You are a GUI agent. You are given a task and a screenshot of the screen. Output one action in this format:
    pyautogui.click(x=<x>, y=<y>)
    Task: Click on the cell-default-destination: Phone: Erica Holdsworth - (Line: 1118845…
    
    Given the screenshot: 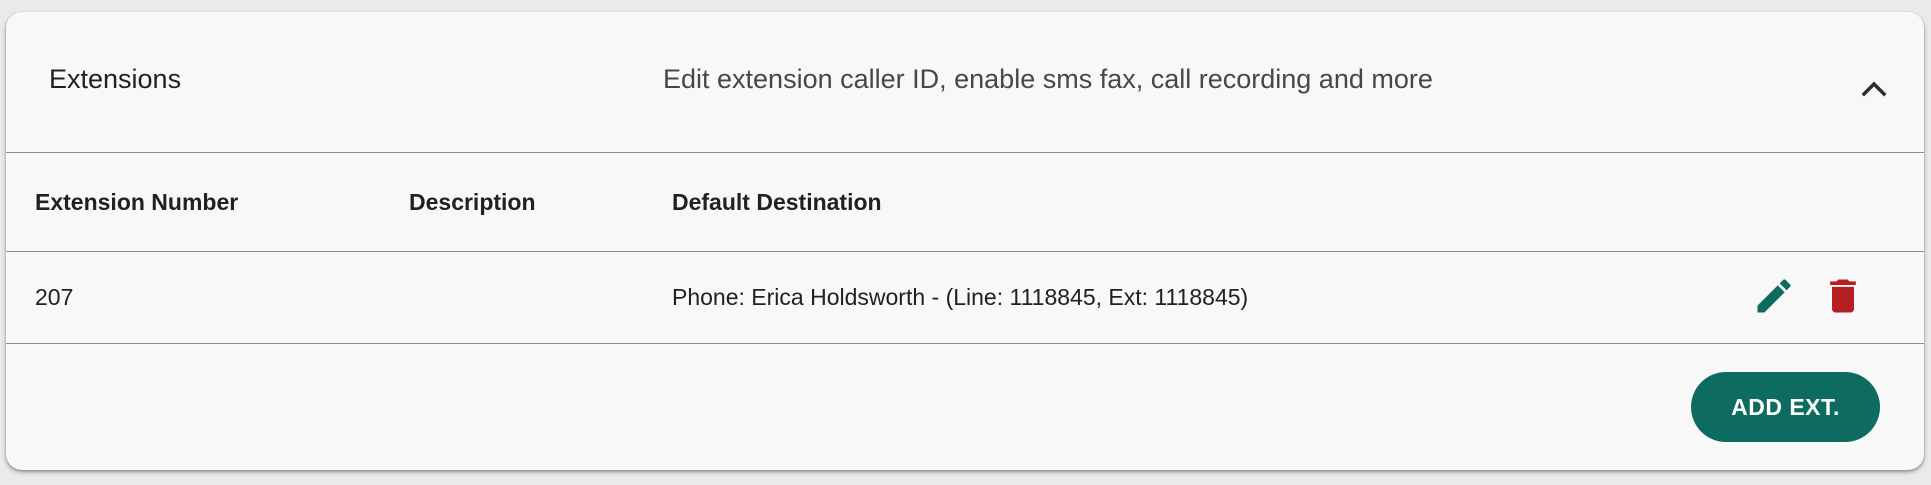 What is the action you would take?
    pyautogui.click(x=960, y=297)
    